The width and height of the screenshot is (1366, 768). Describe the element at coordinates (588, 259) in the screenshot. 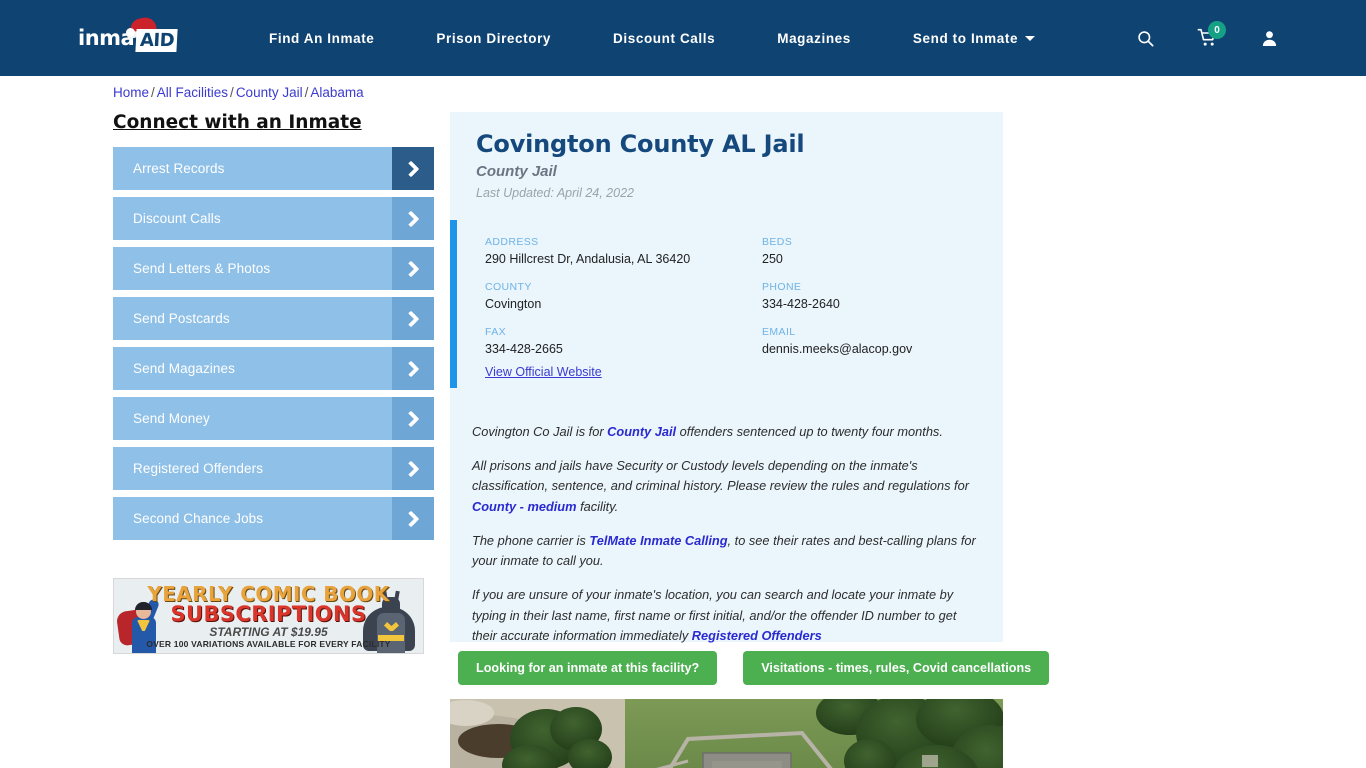

I see `info-value: 290 Hillcrest Dr, Andalusia, AL 36420` at that location.